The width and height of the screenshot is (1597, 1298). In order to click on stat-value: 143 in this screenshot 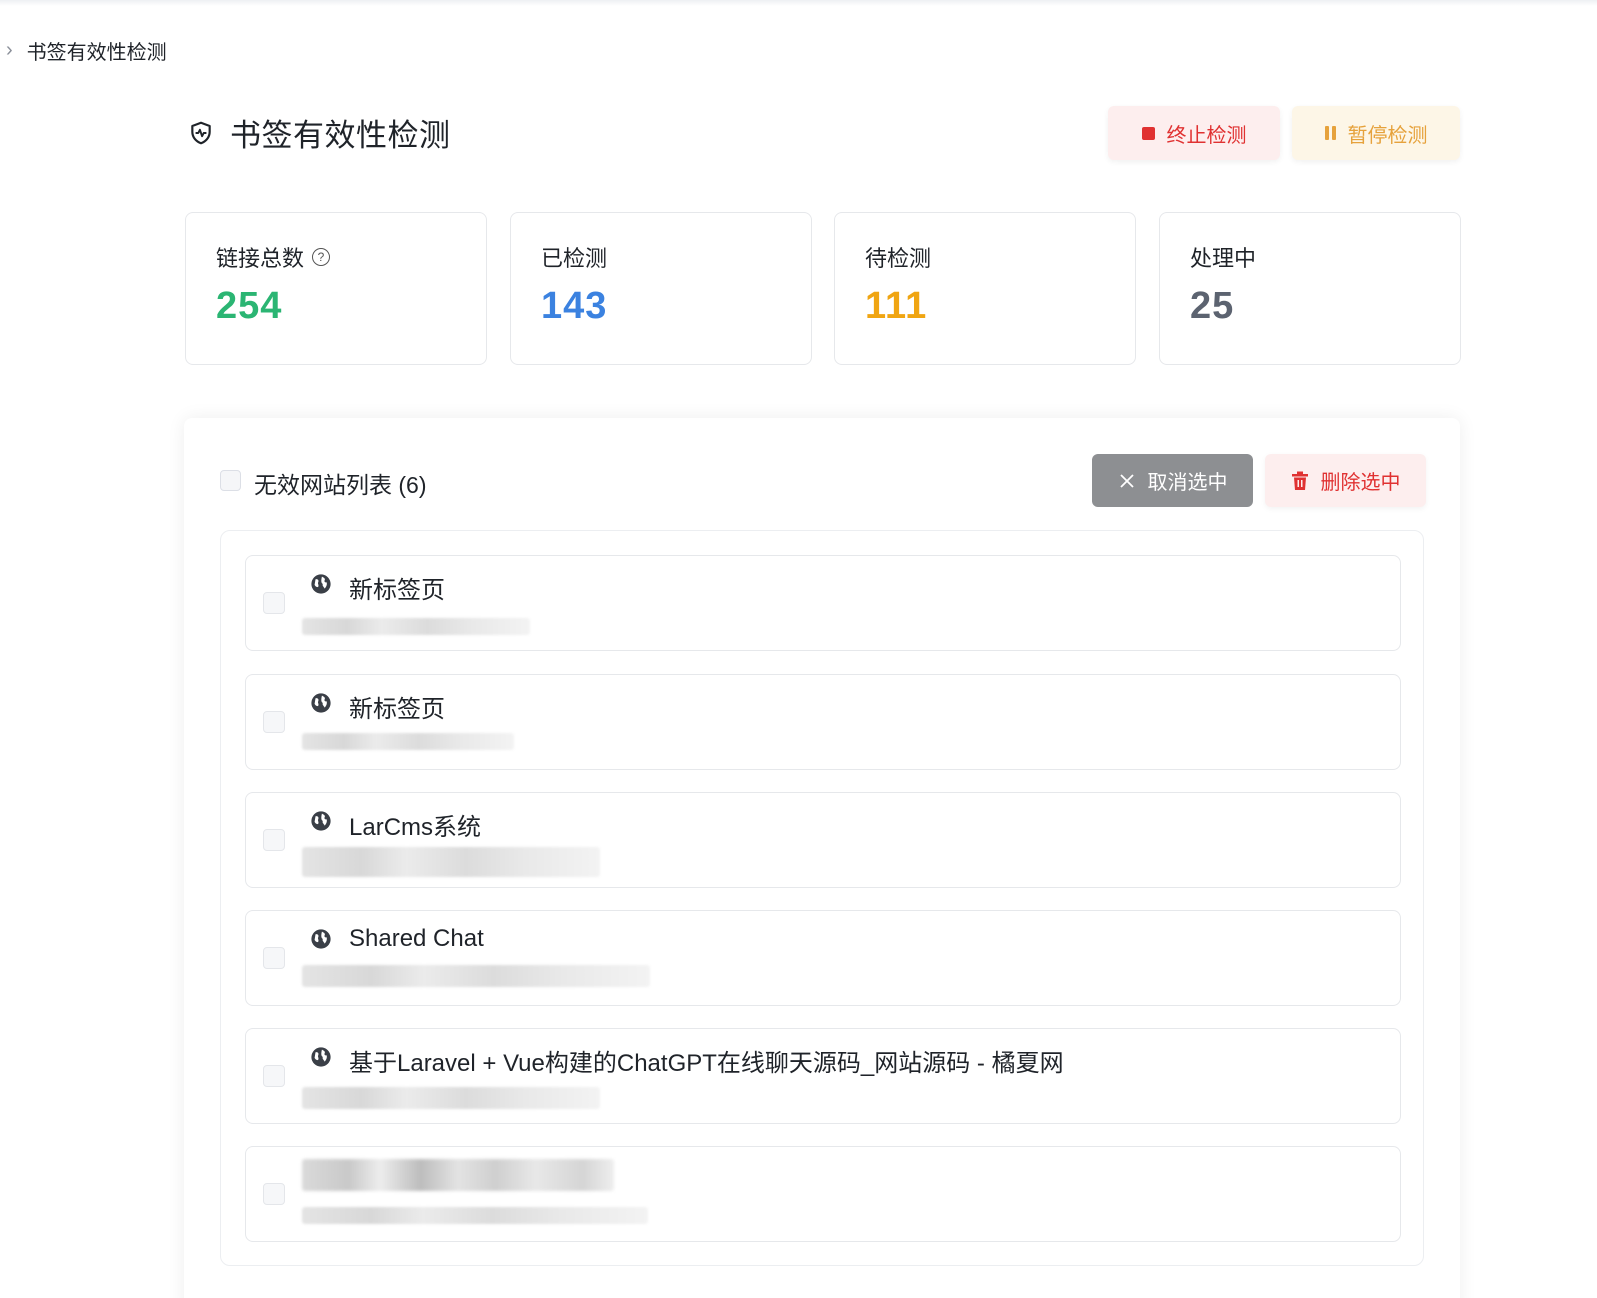, I will do `click(574, 306)`.